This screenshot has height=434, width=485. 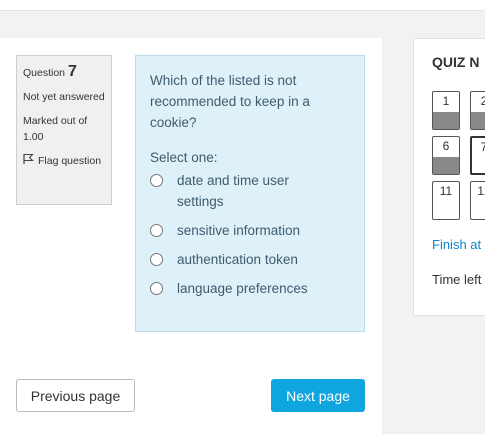 What do you see at coordinates (446, 146) in the screenshot?
I see `quiz-nav-number: 6` at bounding box center [446, 146].